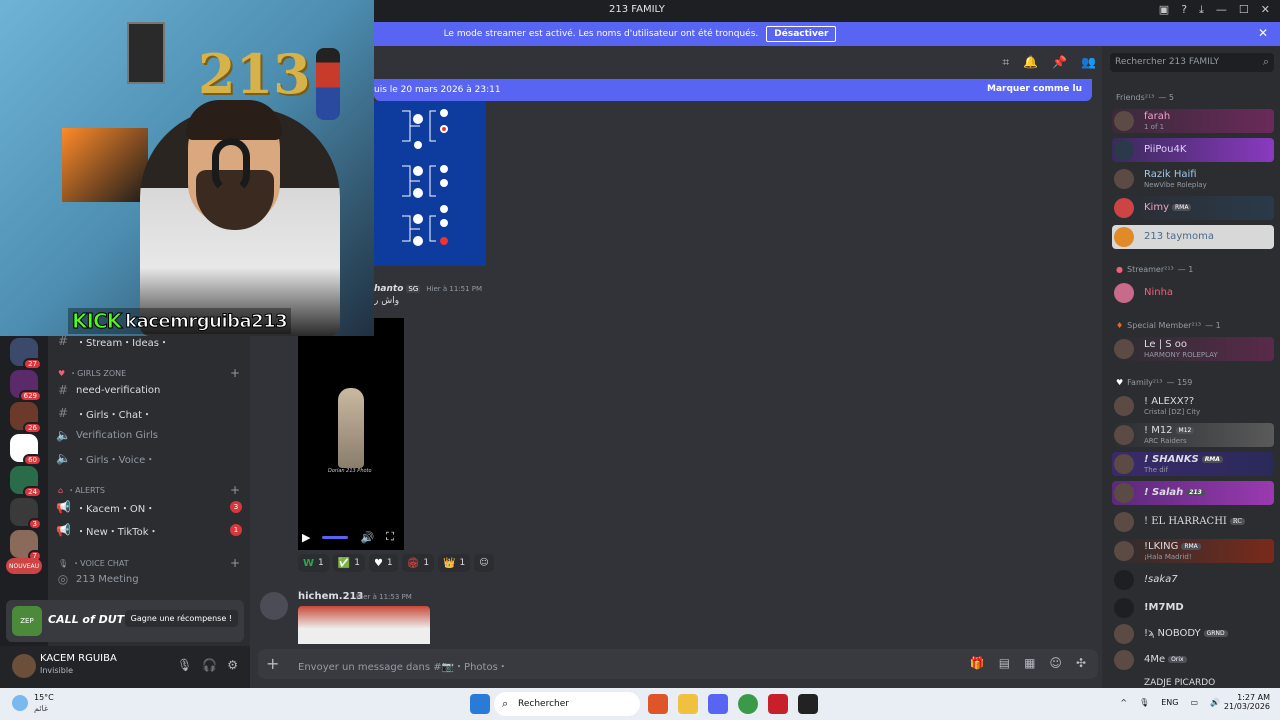  I want to click on fullscreen-icon: ⛶, so click(390, 537).